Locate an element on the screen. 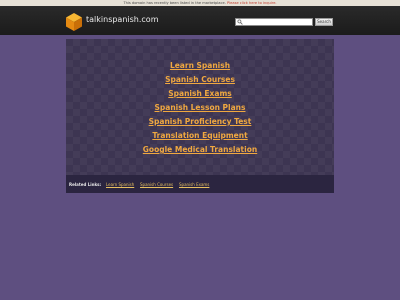  list-item: Spanish Proficiency Test is located at coordinates (200, 117).